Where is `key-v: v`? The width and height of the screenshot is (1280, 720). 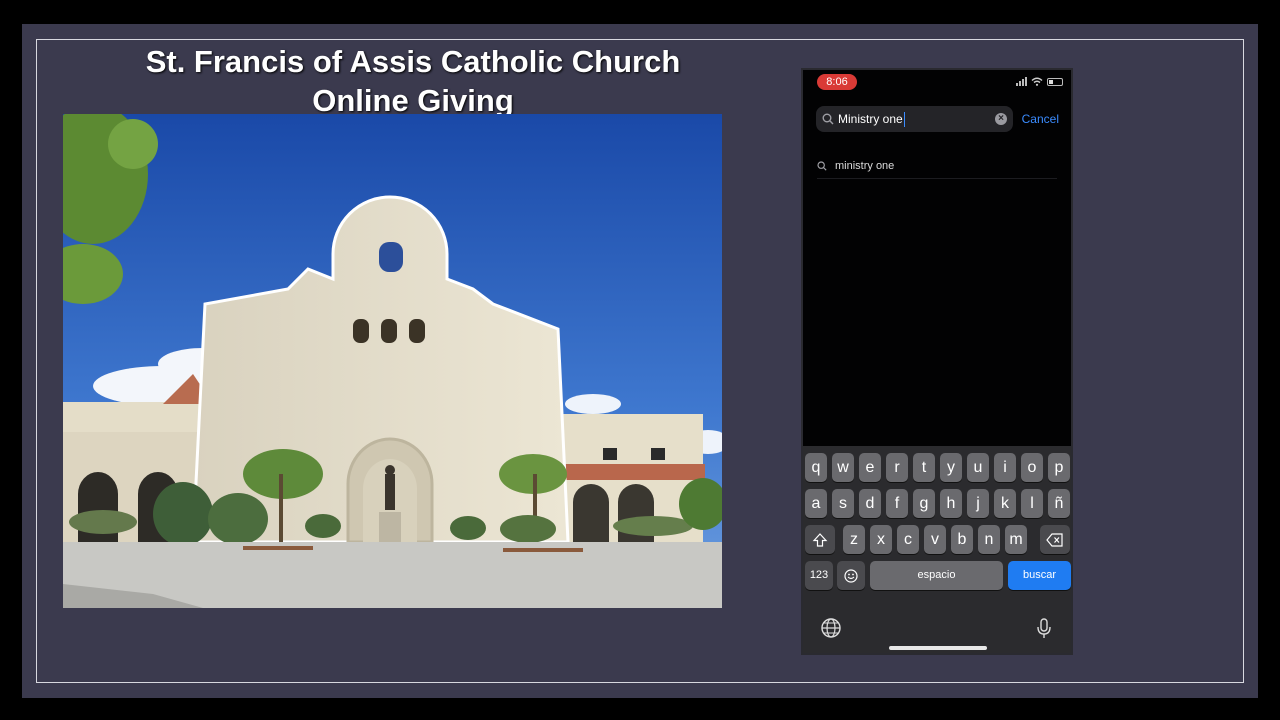 key-v: v is located at coordinates (935, 539).